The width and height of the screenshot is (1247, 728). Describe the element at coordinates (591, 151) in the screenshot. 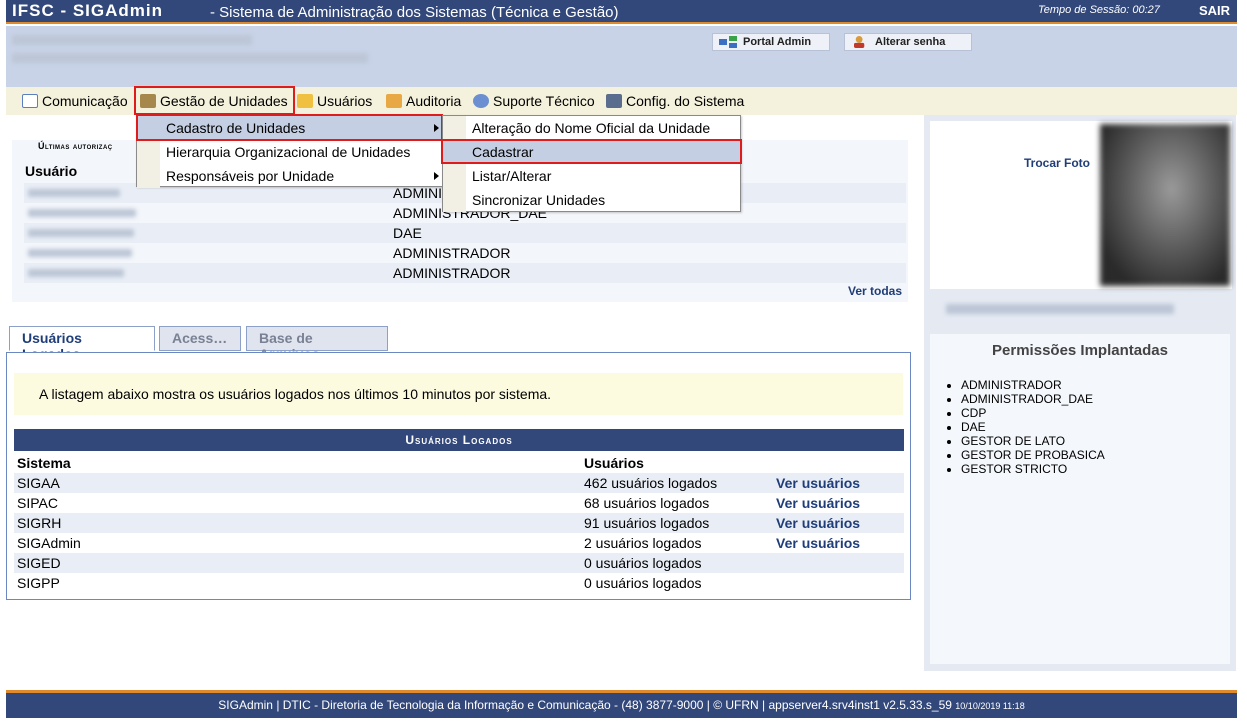

I see `highlight-cadastrar` at that location.